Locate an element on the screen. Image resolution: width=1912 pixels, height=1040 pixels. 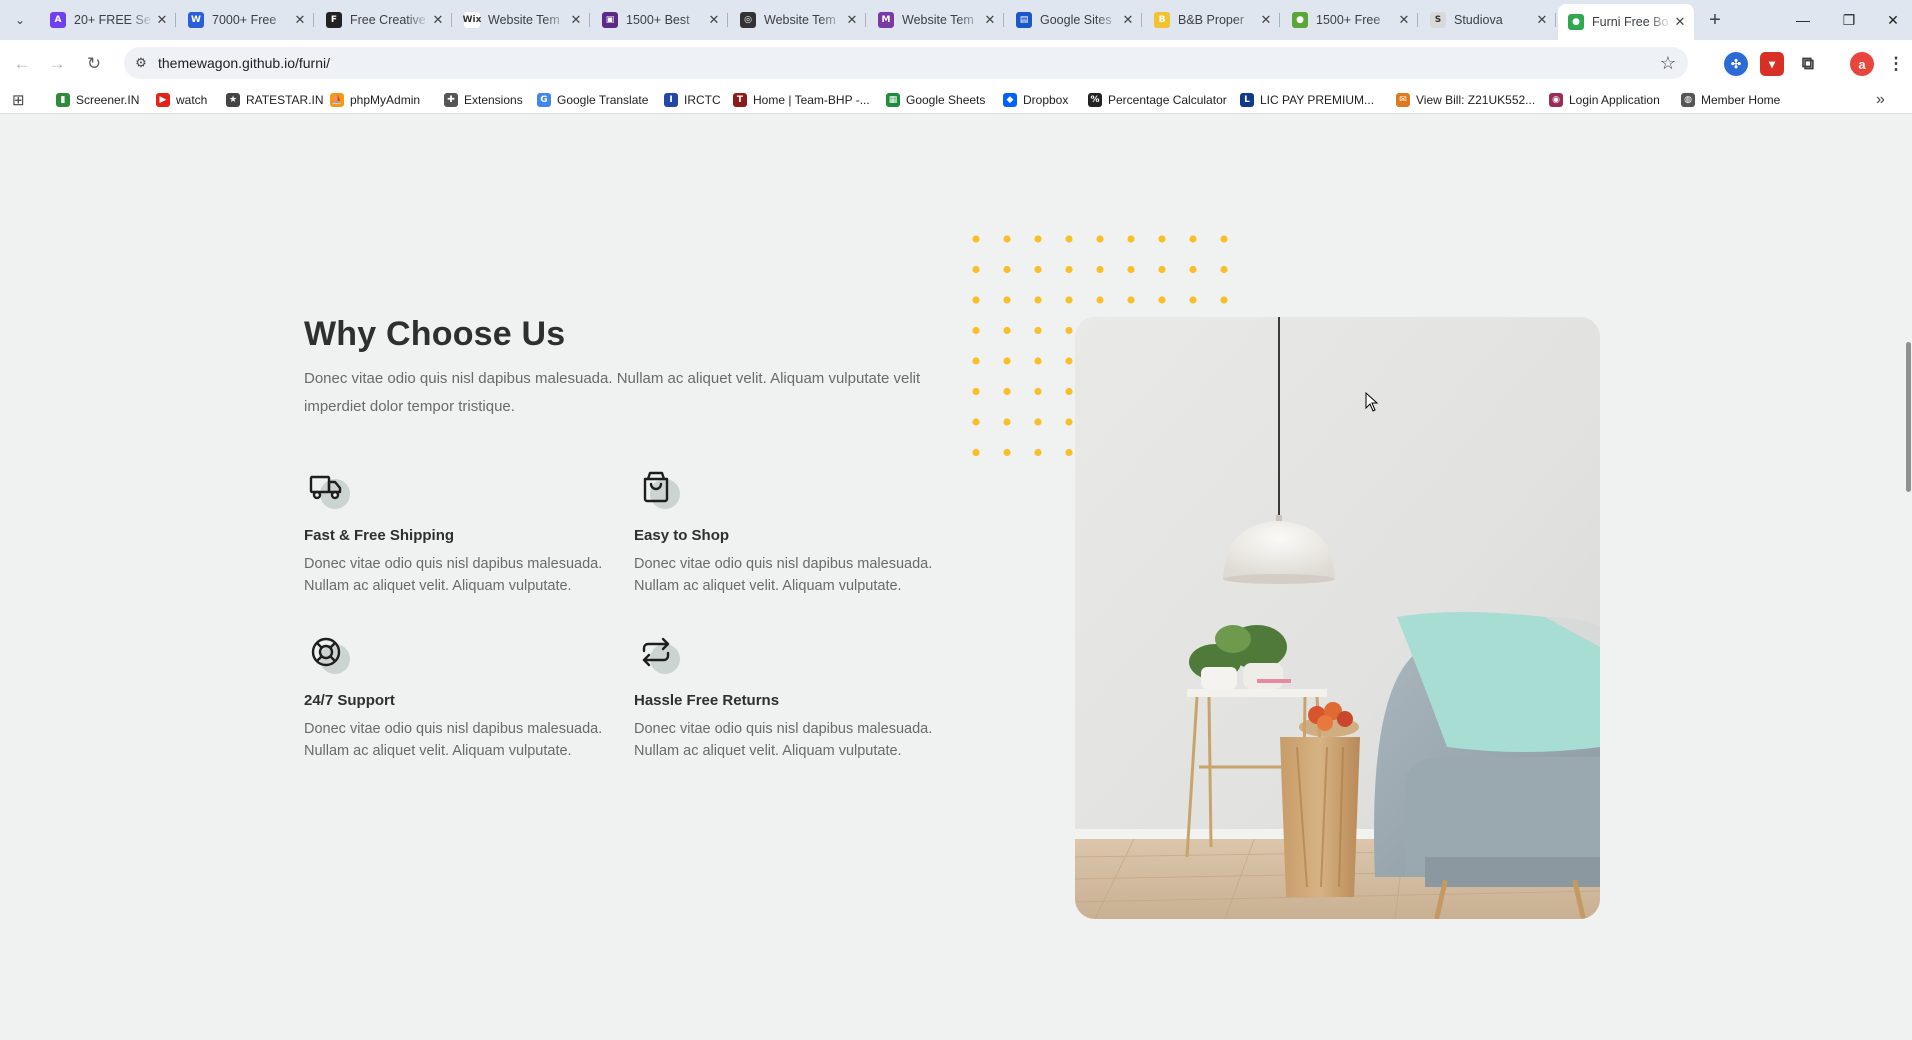
browser-tab: ◎ Website Tem ✕ is located at coordinates (798, 20).